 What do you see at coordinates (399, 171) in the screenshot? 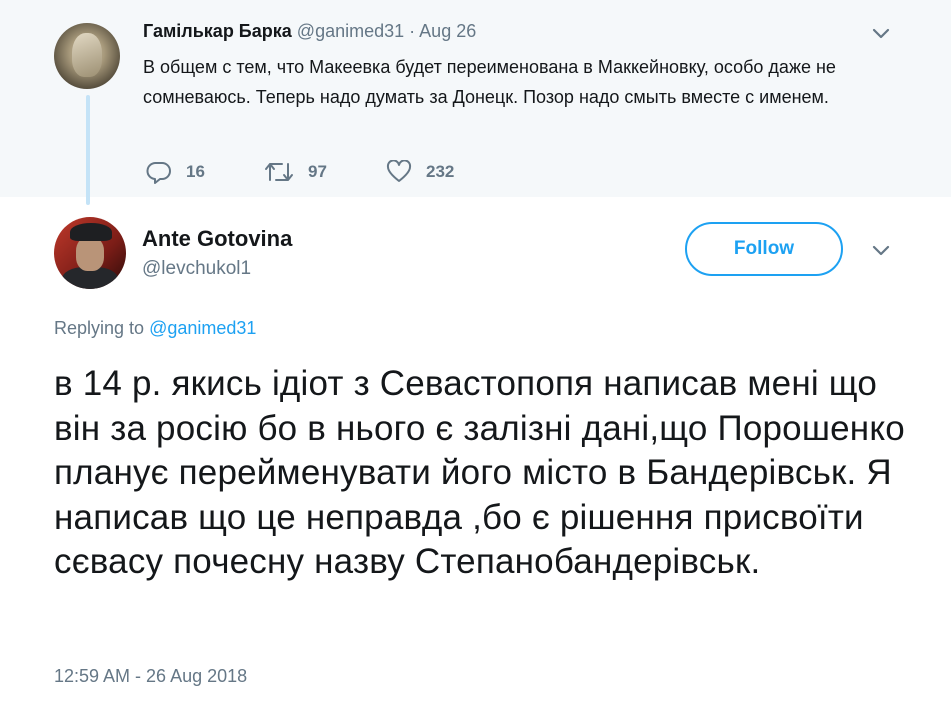
I see `heart-icon` at bounding box center [399, 171].